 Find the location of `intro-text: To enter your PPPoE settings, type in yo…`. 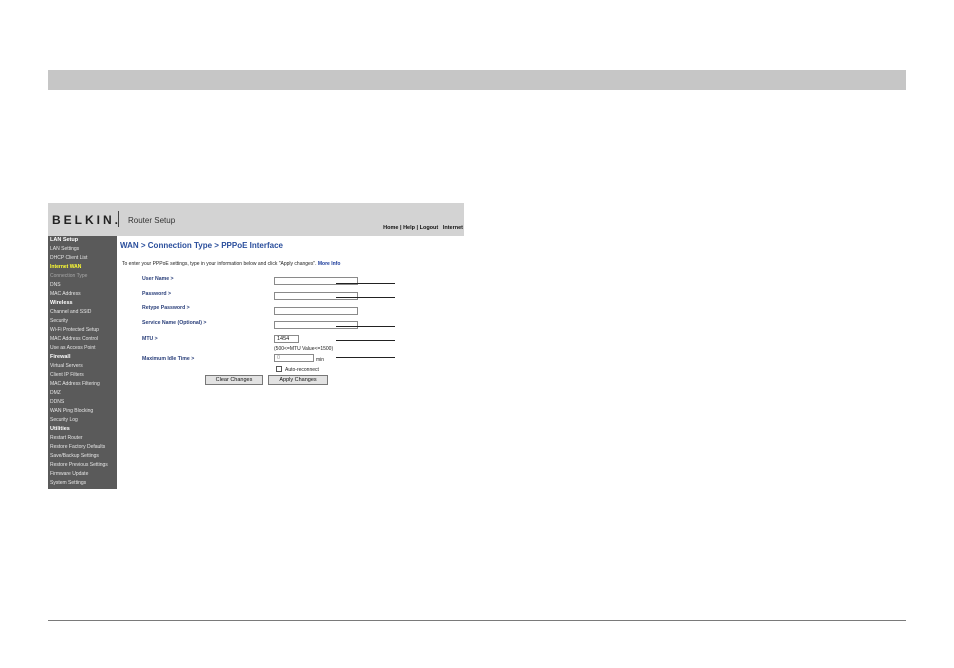

intro-text: To enter your PPPoE settings, type in yo… is located at coordinates (231, 264).